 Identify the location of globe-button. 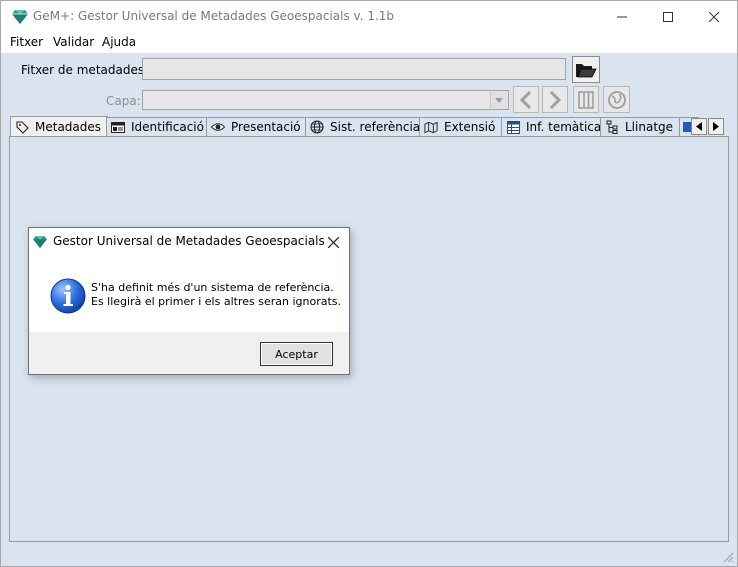
(616, 99).